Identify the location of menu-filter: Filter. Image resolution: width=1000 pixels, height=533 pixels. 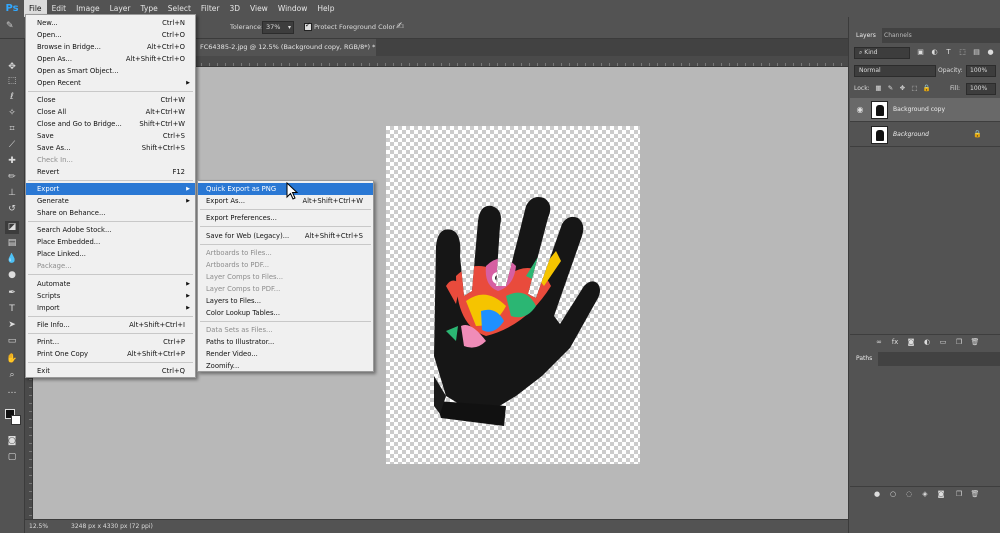
(210, 8).